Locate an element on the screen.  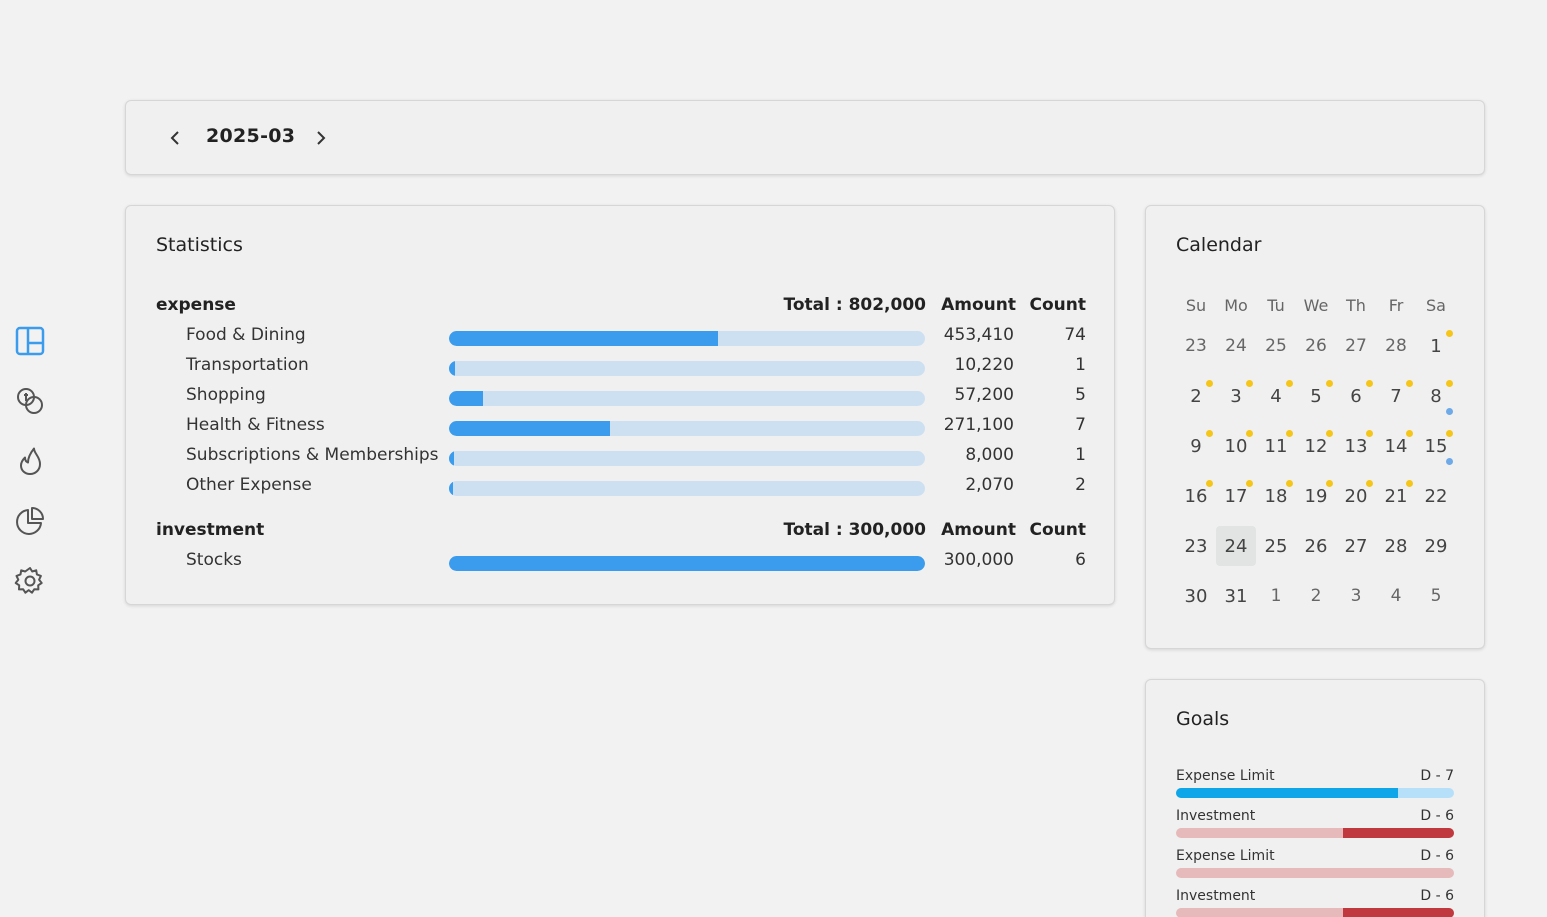
calendar-day: 6 is located at coordinates (1356, 396).